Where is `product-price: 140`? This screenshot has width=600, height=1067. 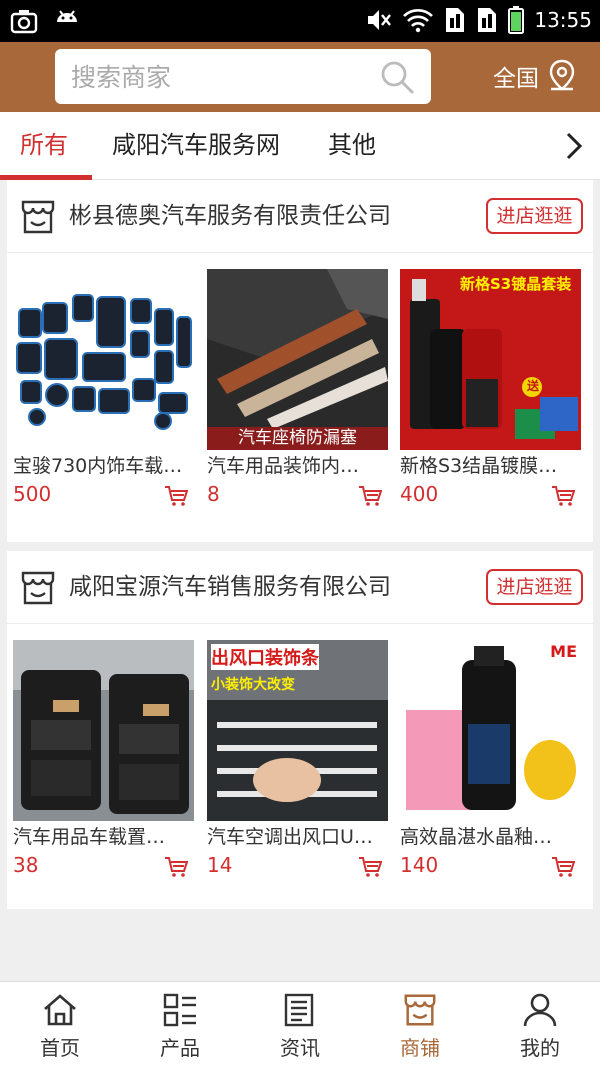 product-price: 140 is located at coordinates (419, 865).